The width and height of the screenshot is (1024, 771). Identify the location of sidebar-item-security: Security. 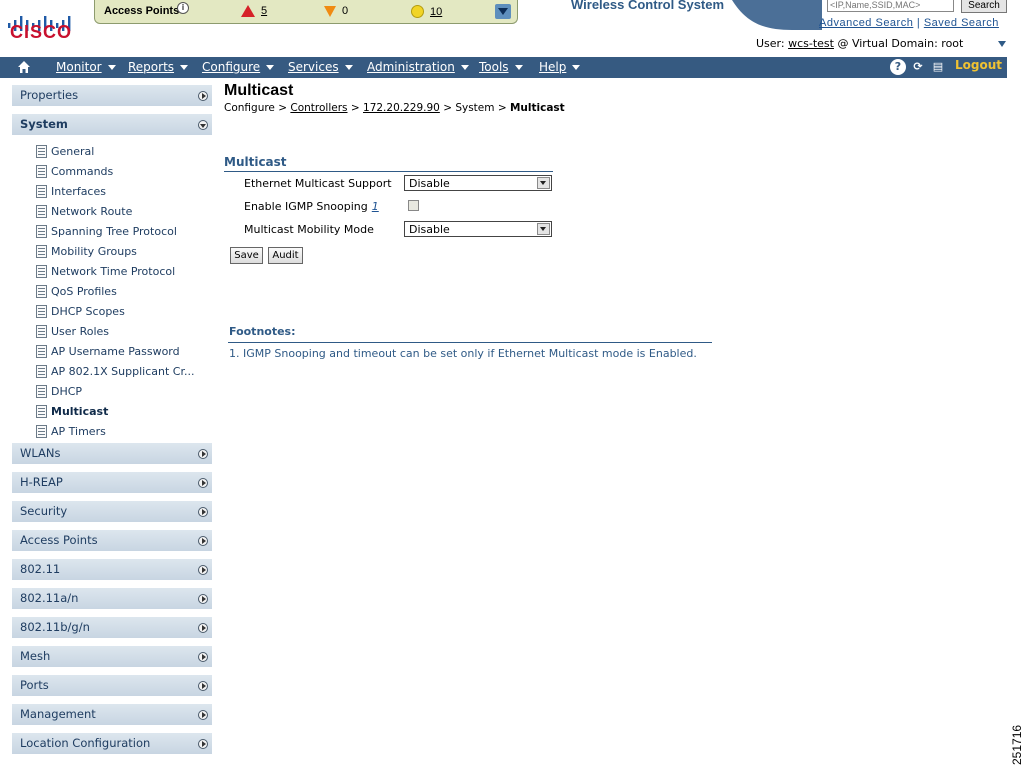
(112, 512).